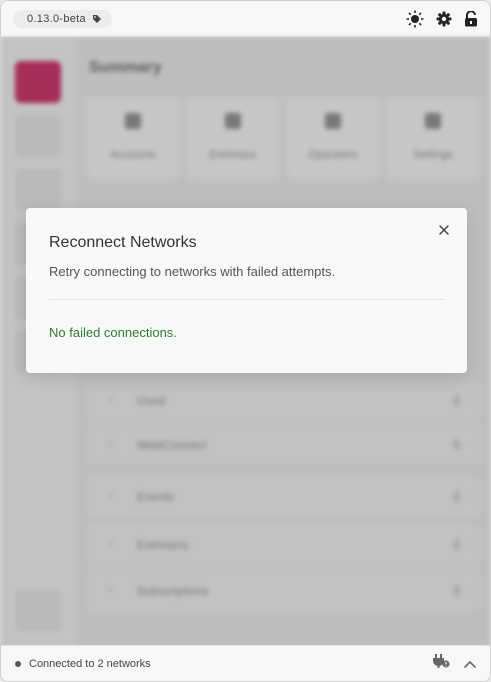 The height and width of the screenshot is (682, 491). I want to click on top-bar: 0.13.0-beta, so click(245, 19).